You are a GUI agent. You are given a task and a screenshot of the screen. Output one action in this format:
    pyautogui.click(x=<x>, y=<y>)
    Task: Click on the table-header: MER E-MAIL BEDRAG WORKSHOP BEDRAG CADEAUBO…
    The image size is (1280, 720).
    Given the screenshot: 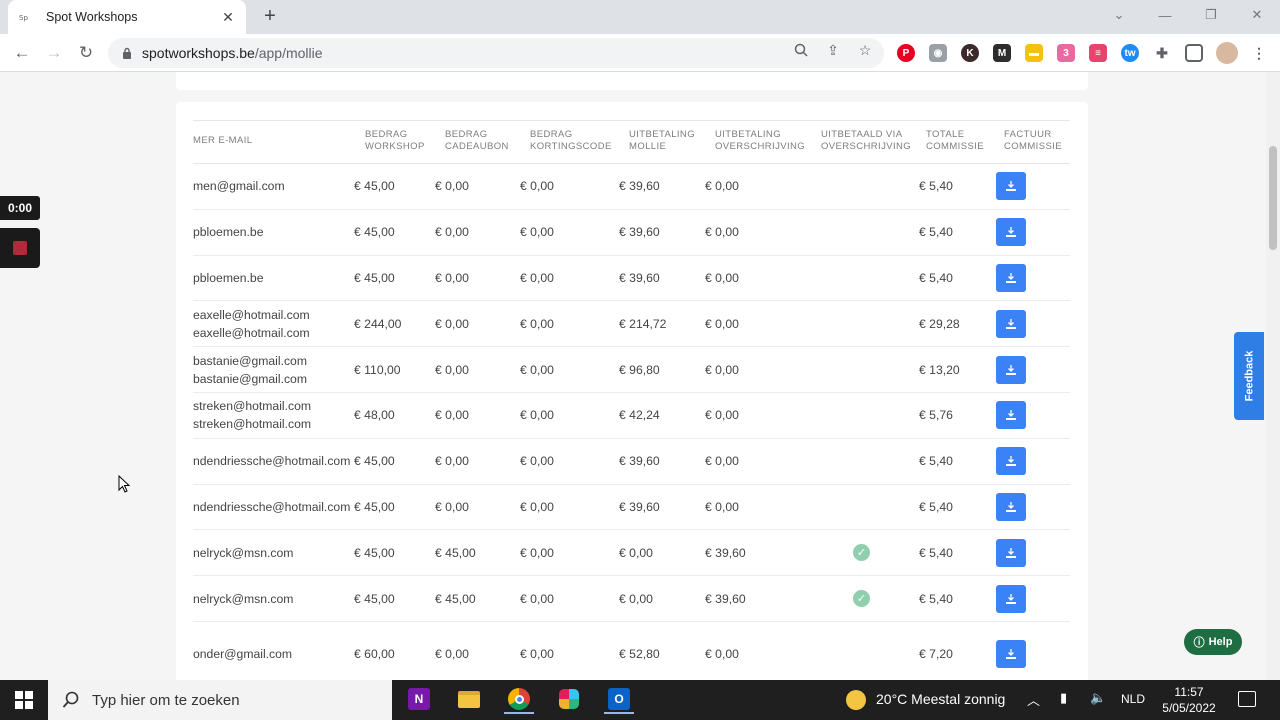 What is the action you would take?
    pyautogui.click(x=631, y=142)
    